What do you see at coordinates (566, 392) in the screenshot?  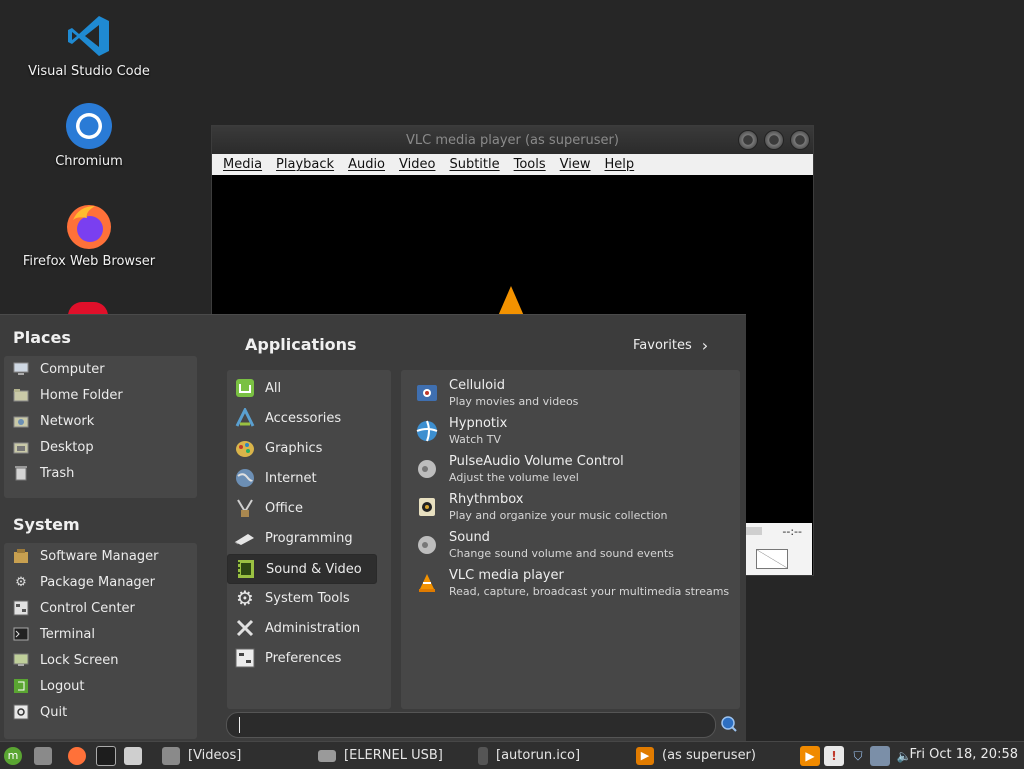 I see `app-celluloid: Celluloid Play movies and videos` at bounding box center [566, 392].